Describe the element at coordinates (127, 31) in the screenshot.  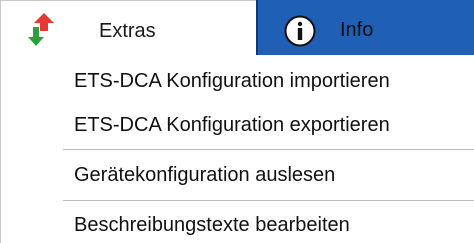
I see `tab-extras-label: Extras` at that location.